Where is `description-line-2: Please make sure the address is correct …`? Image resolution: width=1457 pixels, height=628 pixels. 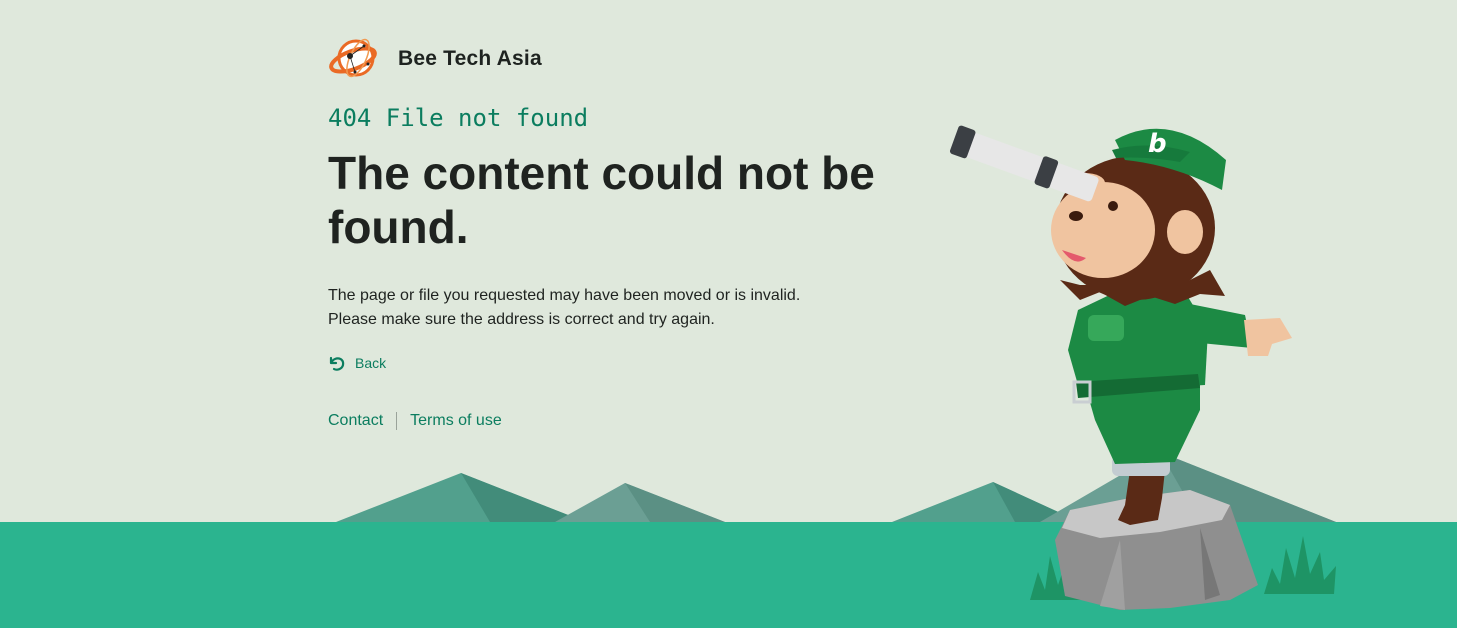
description-line-2: Please make sure the address is correct … is located at coordinates (521, 319).